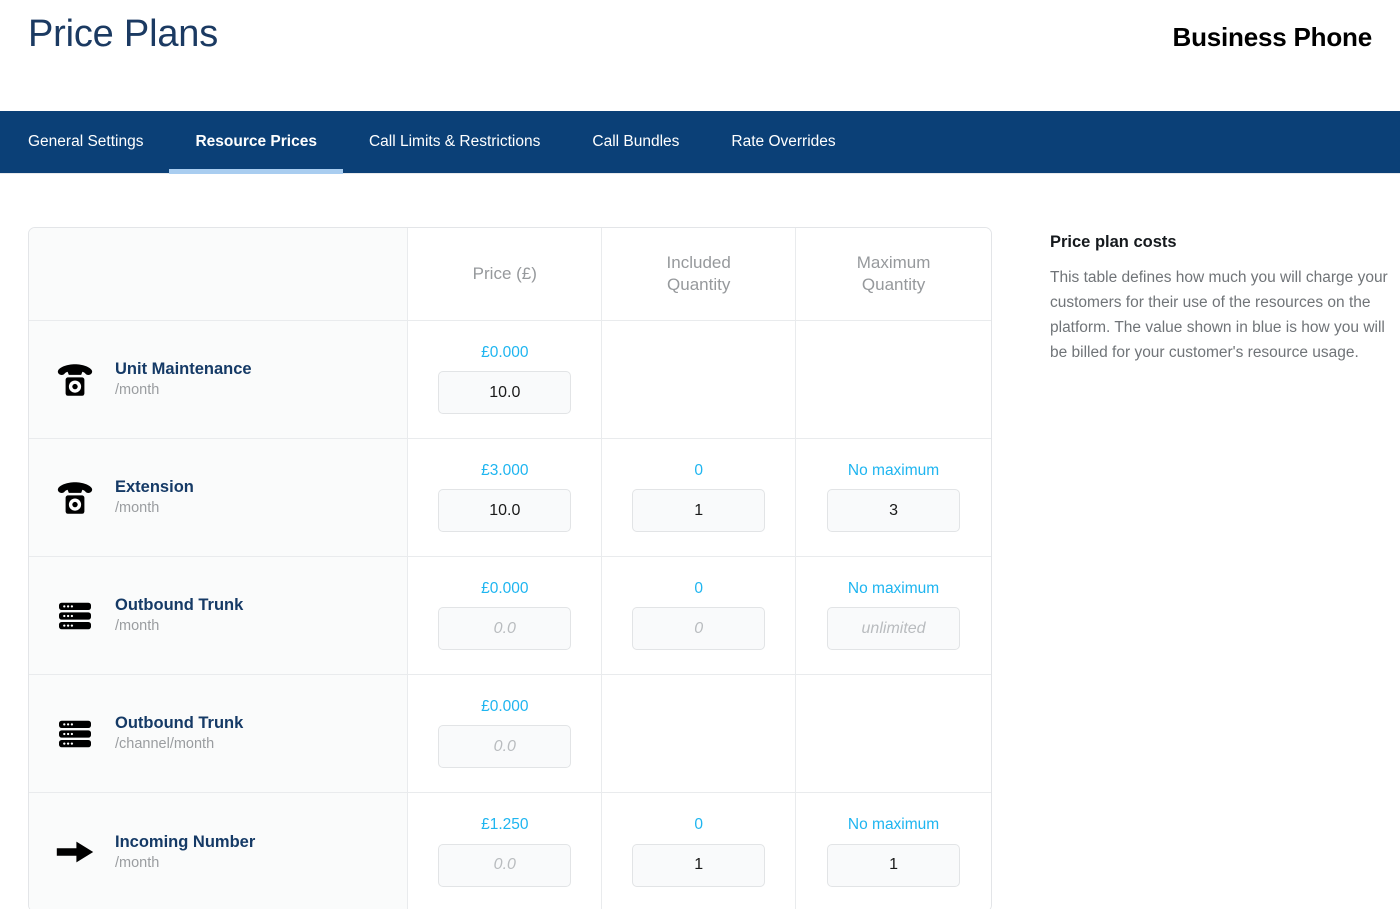  I want to click on resource-name-inner: Outbound Trunk/channel/month, so click(221, 734).